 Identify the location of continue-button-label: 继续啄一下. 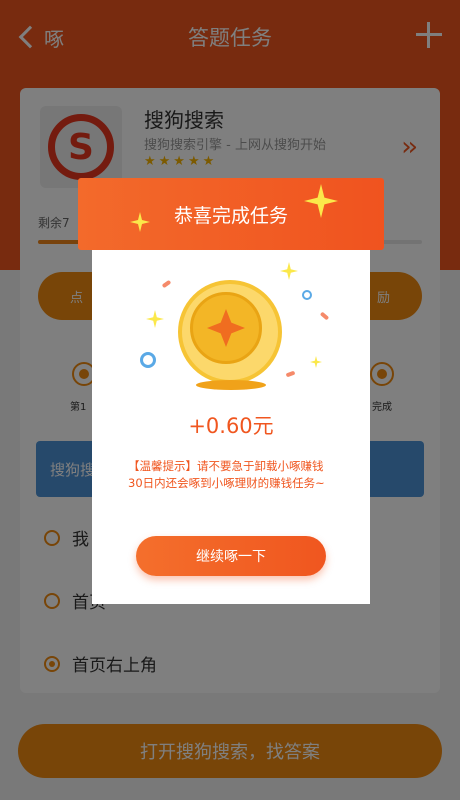
(231, 557).